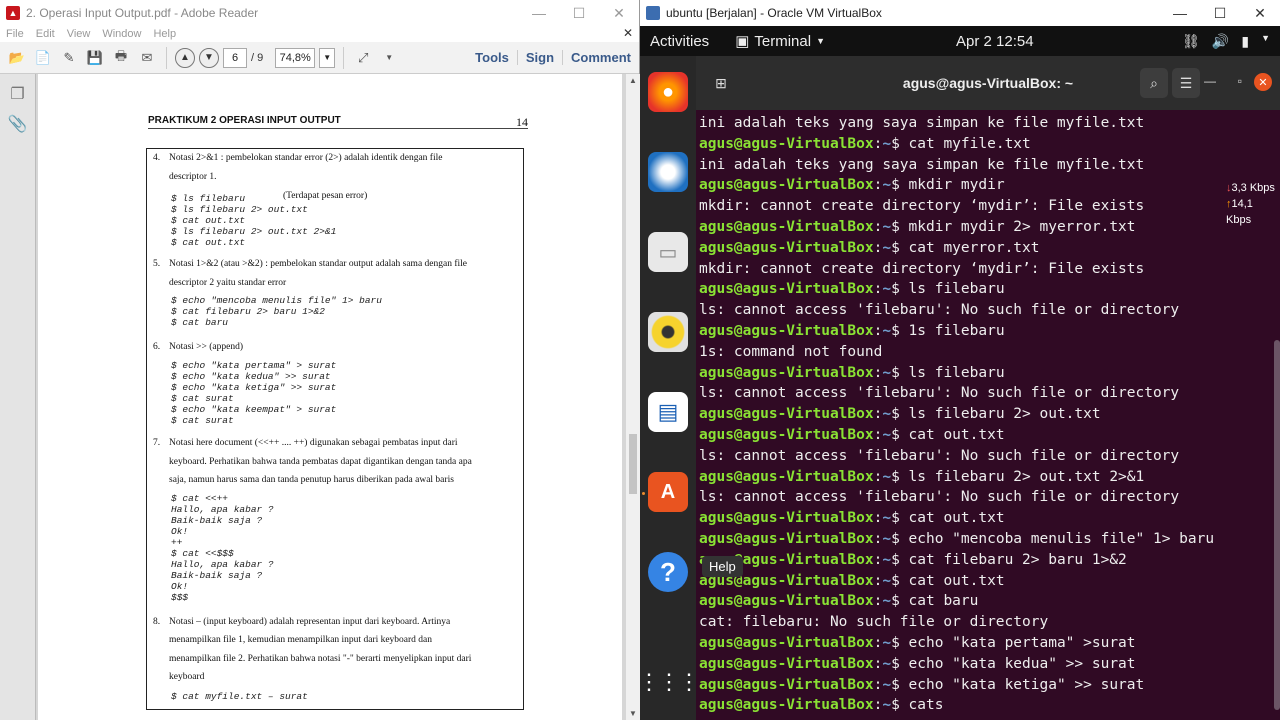 The height and width of the screenshot is (720, 1280). Describe the element at coordinates (389, 58) in the screenshot. I see `more-tools-chevron-icon: ▼` at that location.